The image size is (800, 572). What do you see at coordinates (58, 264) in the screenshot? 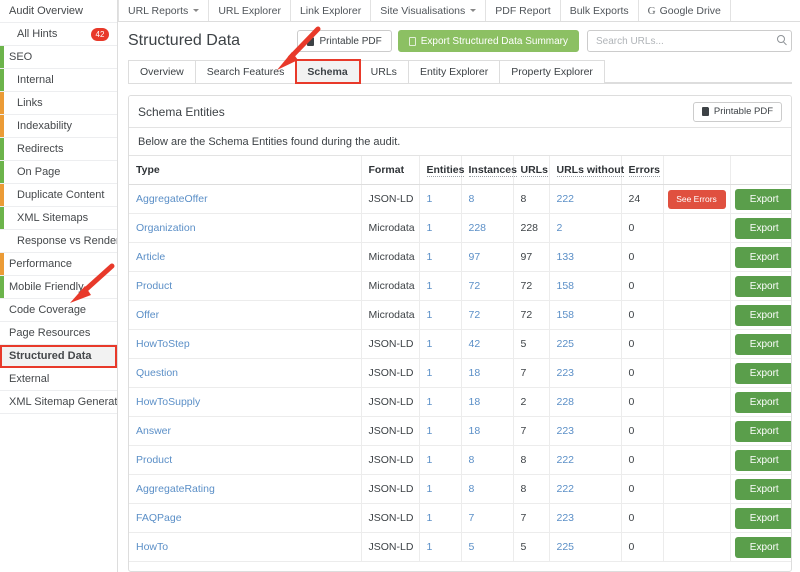
I see `sidebar-item-performance: Performance` at bounding box center [58, 264].